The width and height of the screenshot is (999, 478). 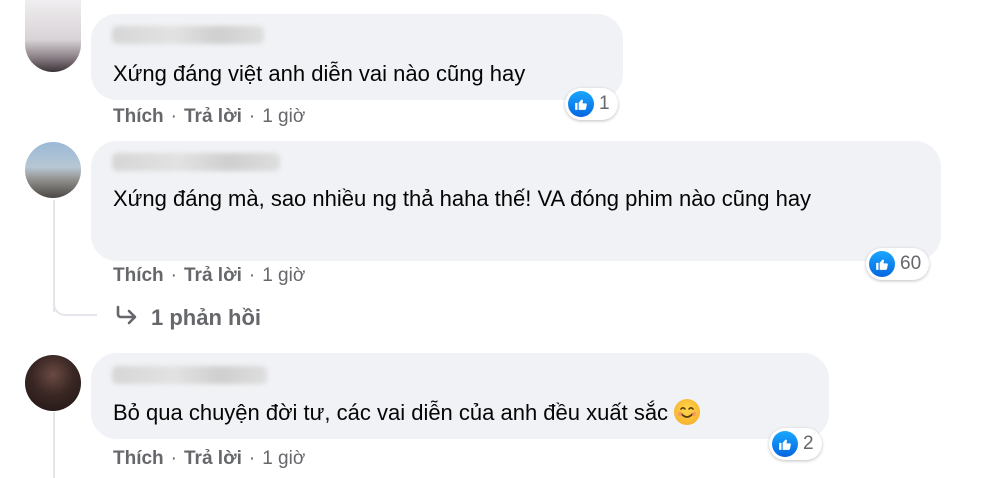 I want to click on reaction-badge: 1, so click(x=591, y=104).